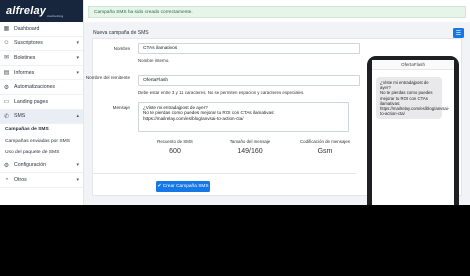 This screenshot has width=470, height=276. Describe the element at coordinates (27, 28) in the screenshot. I see `sidebar-item-label: Dashboard` at that location.